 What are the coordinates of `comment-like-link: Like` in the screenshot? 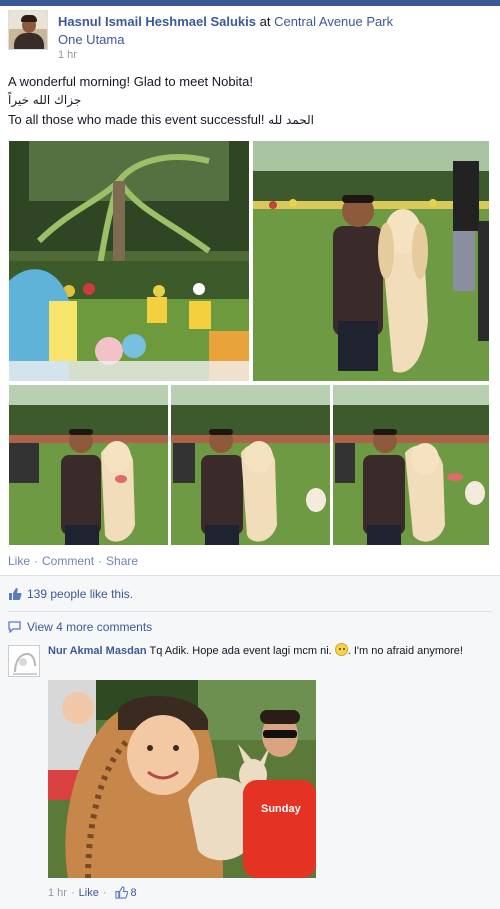 It's located at (89, 893).